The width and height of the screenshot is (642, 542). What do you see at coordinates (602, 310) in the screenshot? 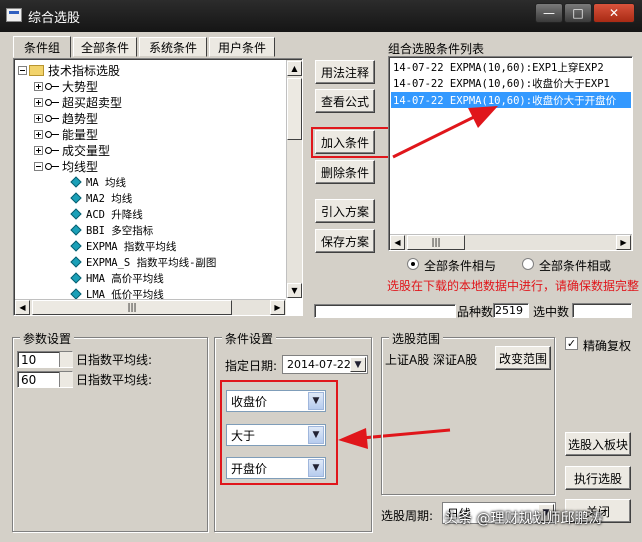
I see `selected-count-value` at bounding box center [602, 310].